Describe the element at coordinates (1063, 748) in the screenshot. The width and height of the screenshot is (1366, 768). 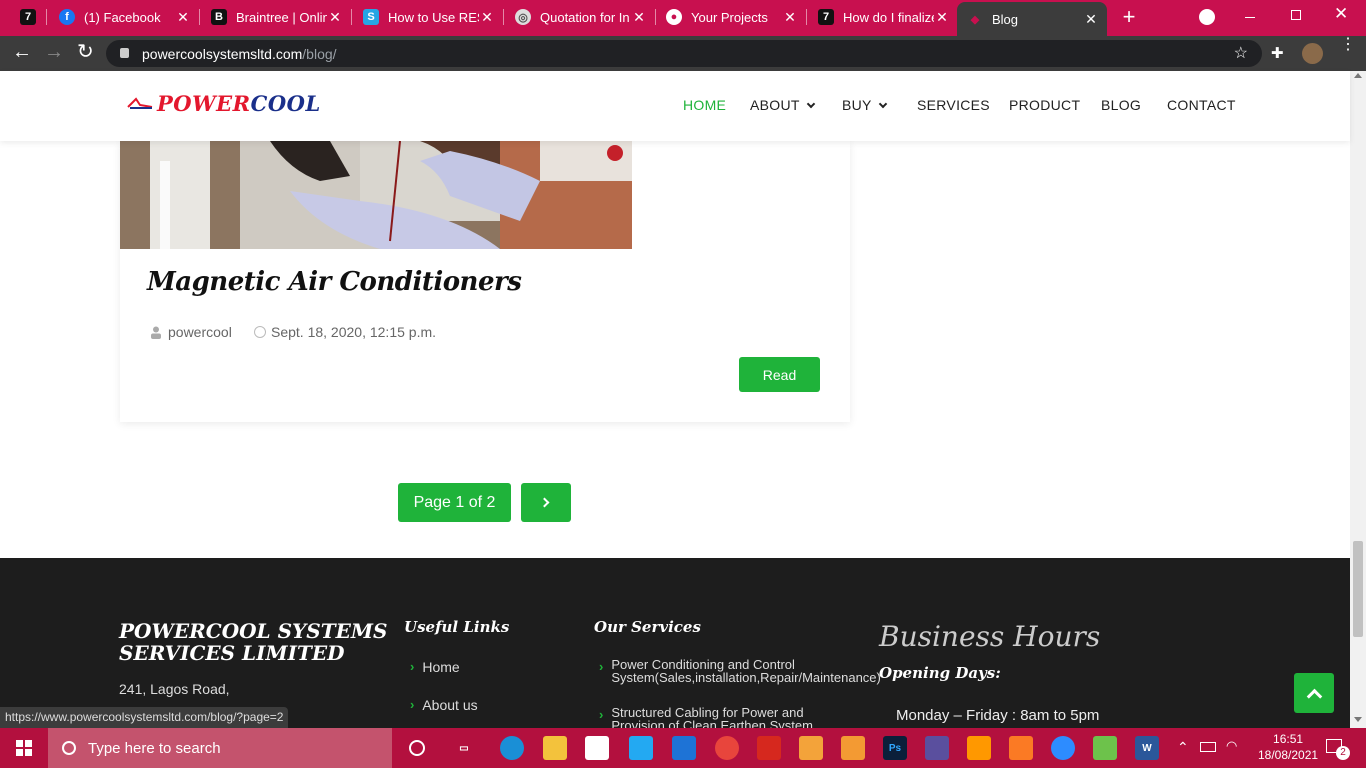
I see `zoom-icon` at that location.